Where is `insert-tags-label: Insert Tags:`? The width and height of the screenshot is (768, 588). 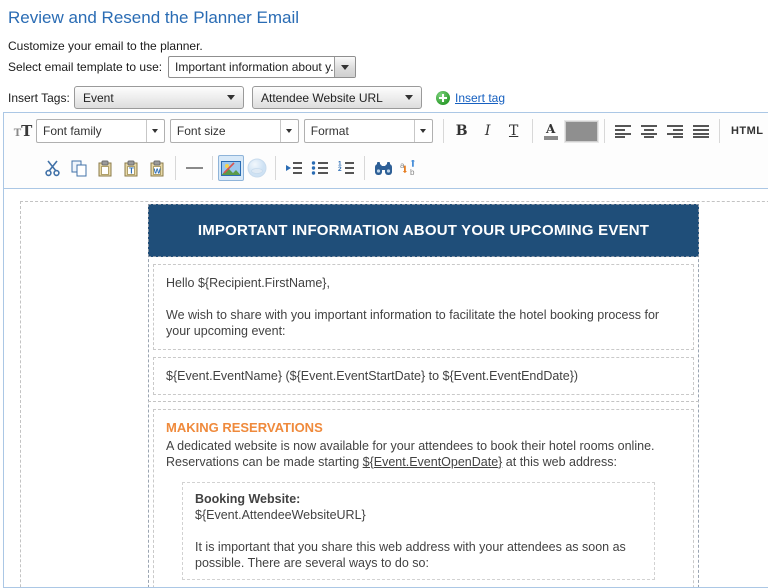 insert-tags-label: Insert Tags: is located at coordinates (41, 98).